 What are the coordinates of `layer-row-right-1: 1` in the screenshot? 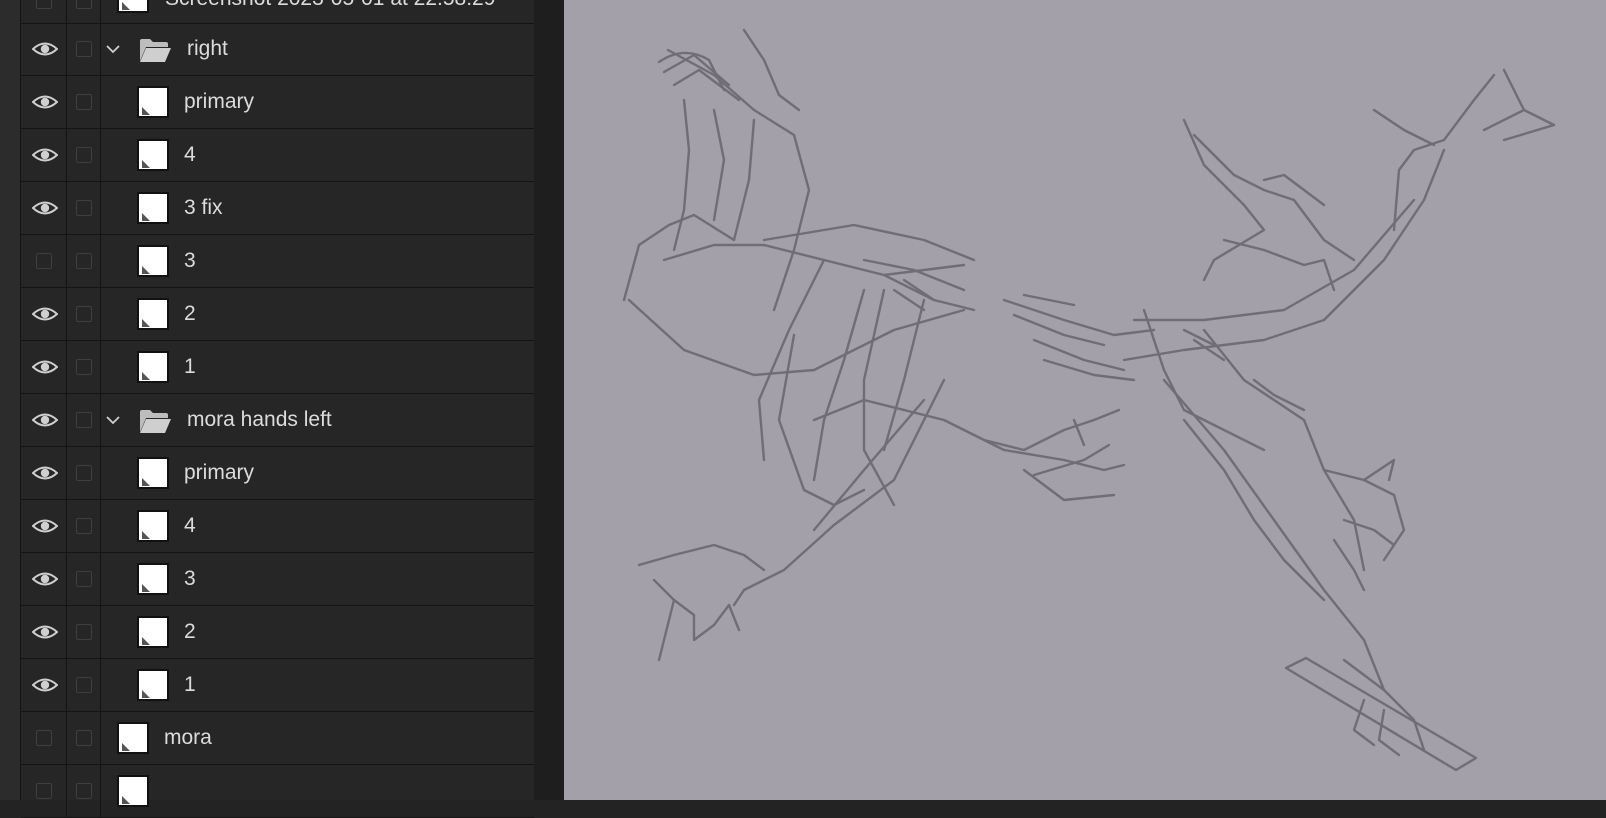 It's located at (277, 367).